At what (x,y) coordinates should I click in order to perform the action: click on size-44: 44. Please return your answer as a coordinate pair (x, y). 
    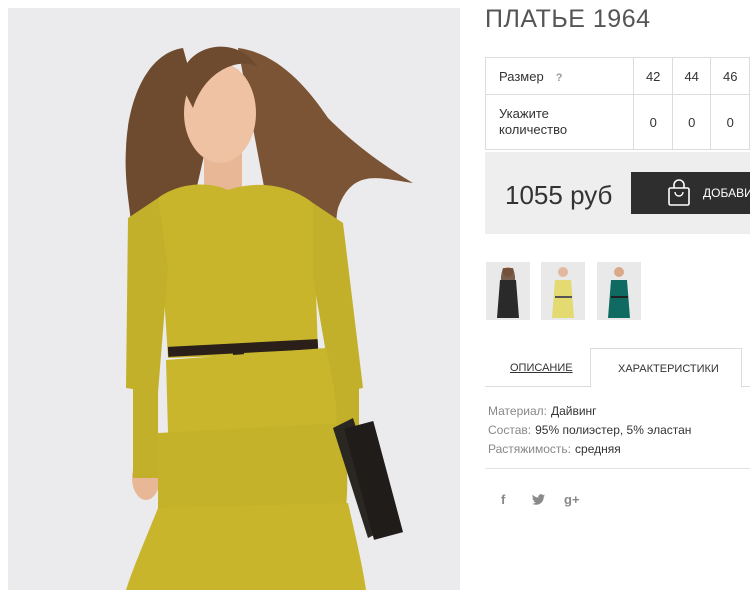
    Looking at the image, I should click on (691, 76).